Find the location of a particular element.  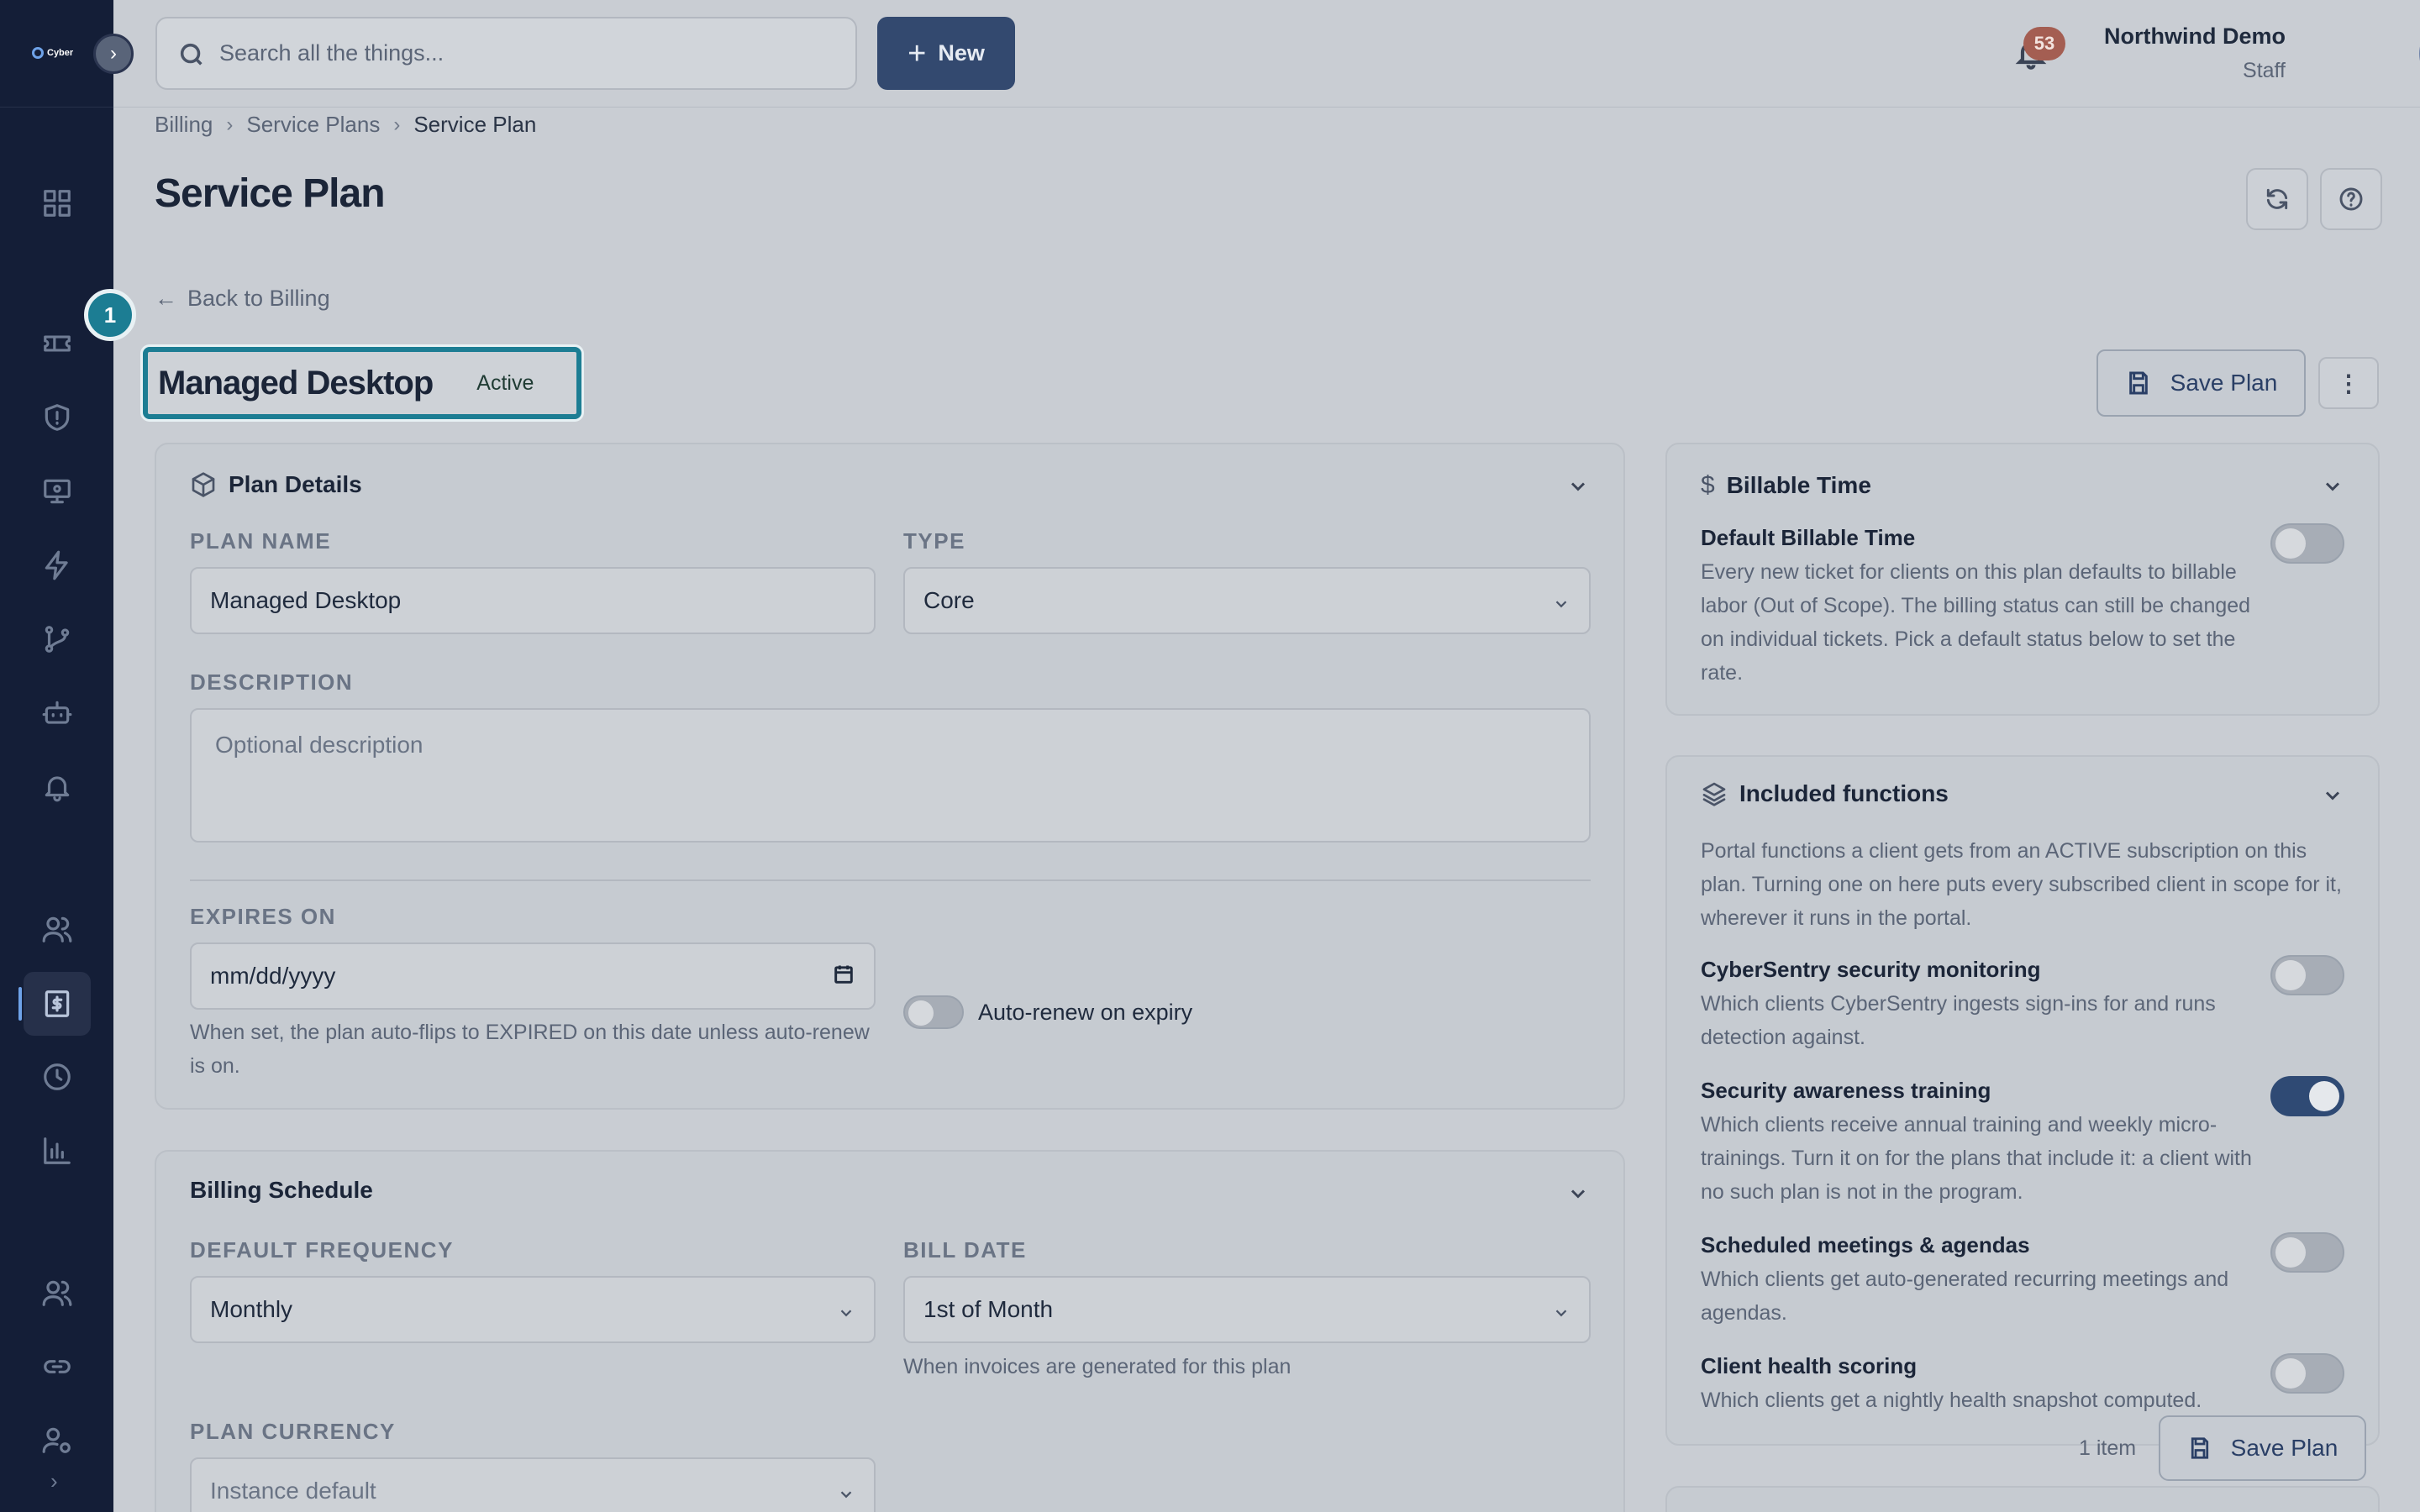

bill-date-value: 1st of Month is located at coordinates (989, 1309).